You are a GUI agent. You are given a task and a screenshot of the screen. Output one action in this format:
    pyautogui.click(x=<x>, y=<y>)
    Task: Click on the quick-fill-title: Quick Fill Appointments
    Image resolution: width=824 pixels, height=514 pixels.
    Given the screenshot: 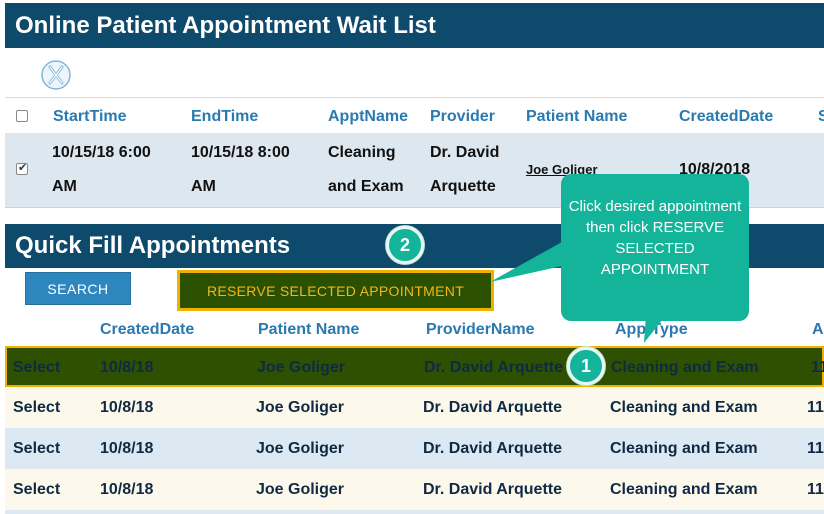 What is the action you would take?
    pyautogui.click(x=153, y=245)
    